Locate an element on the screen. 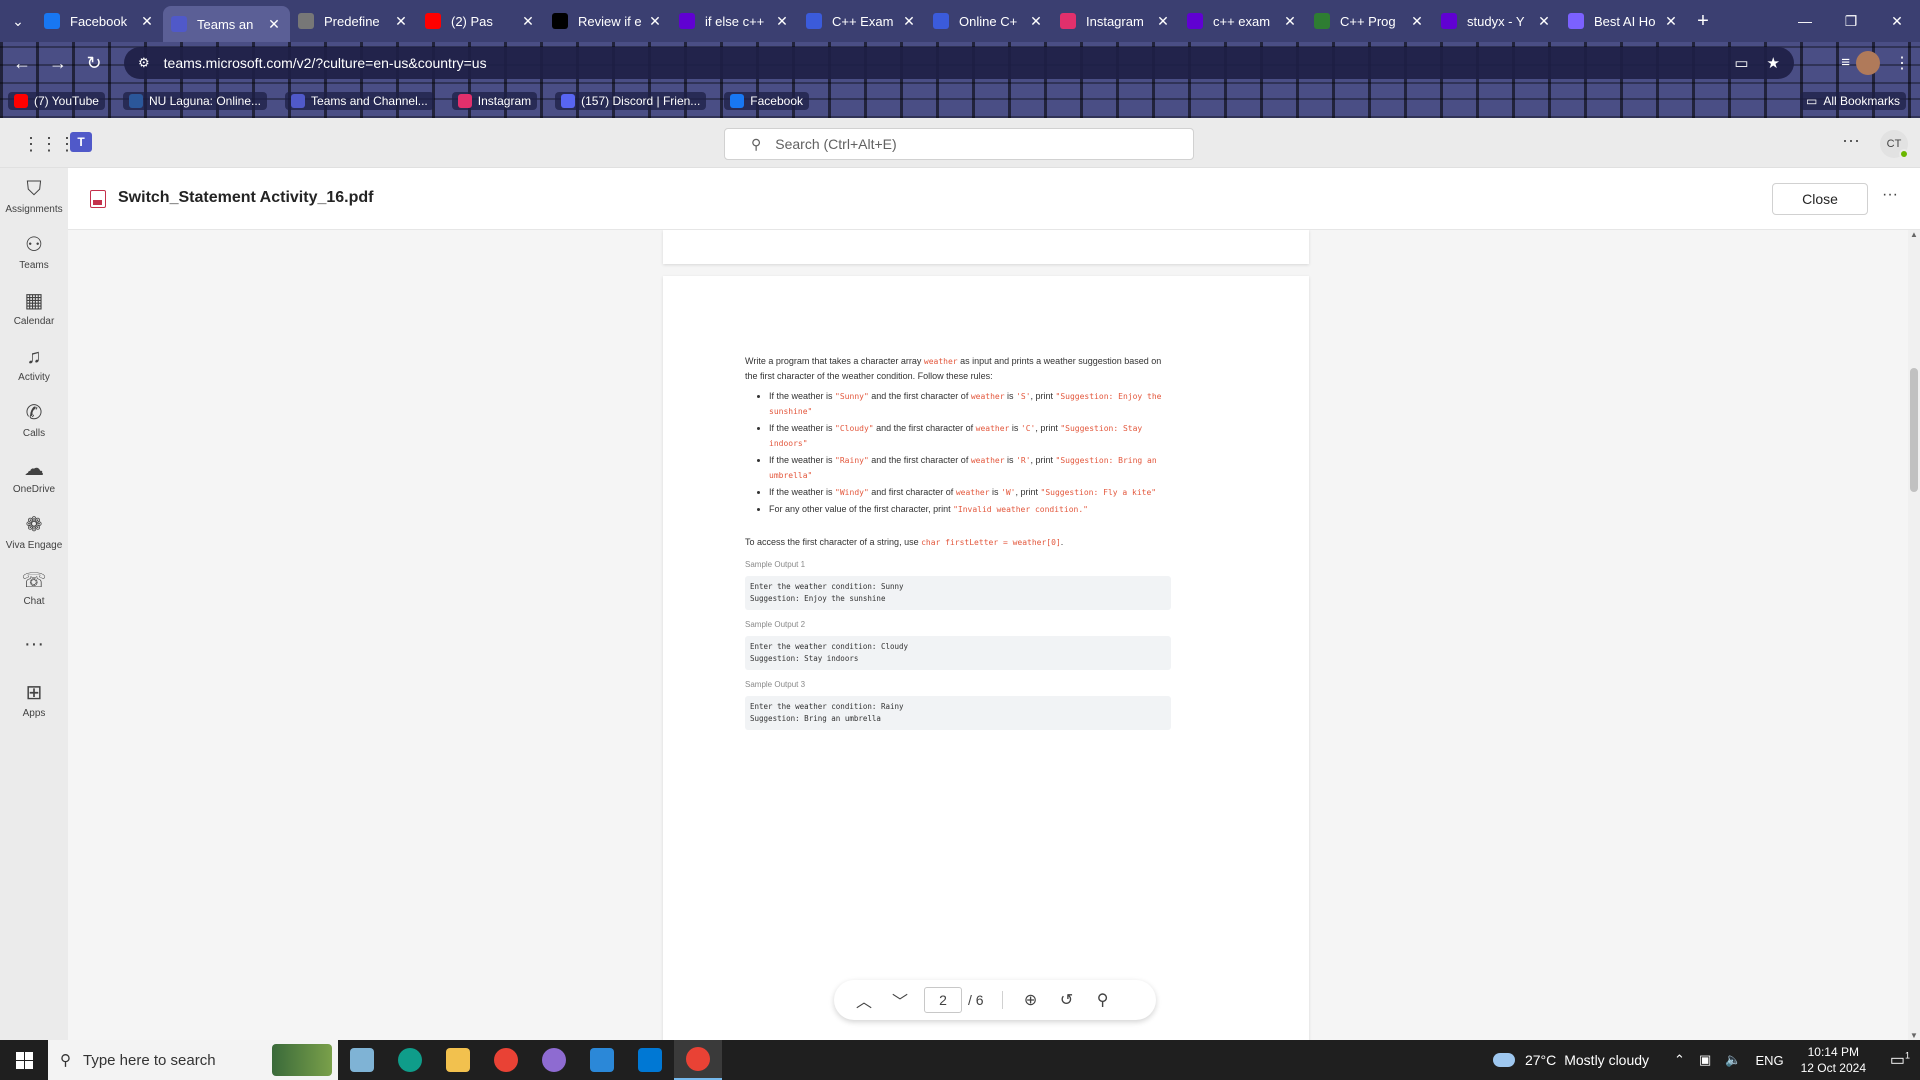 The height and width of the screenshot is (1080, 1920). show-hidden-icons-chevron-icon: ⌃ is located at coordinates (1679, 1060).